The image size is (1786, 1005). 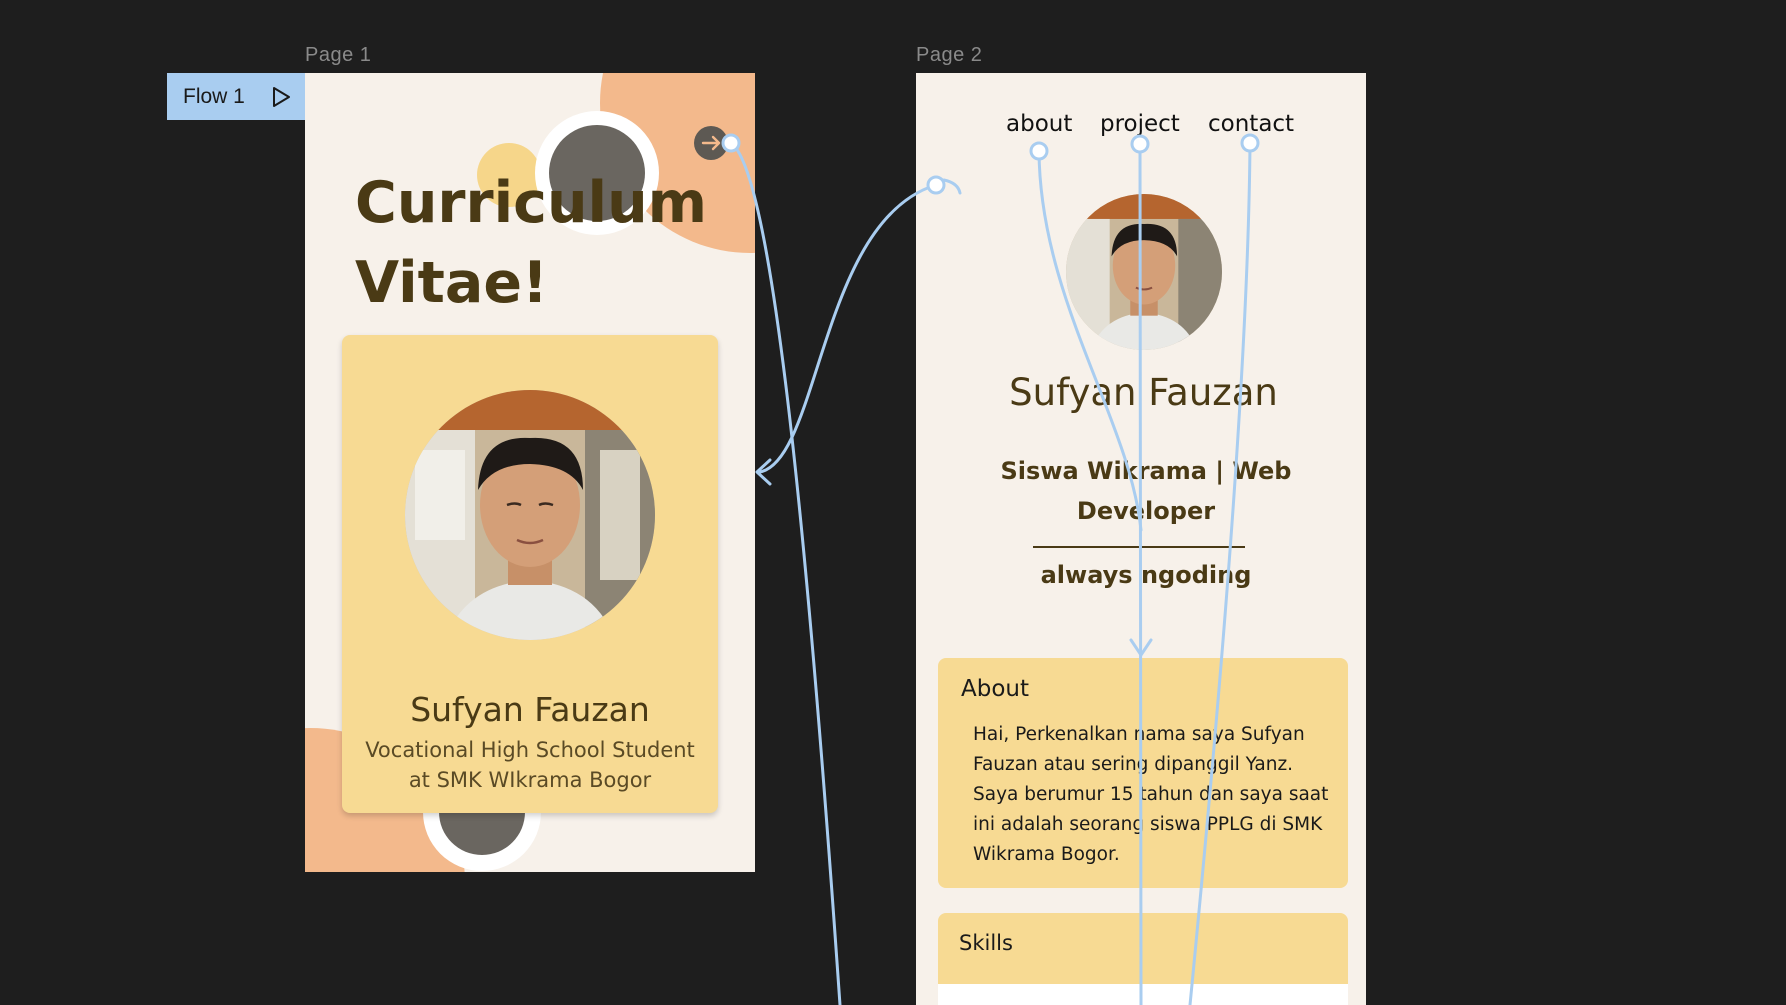 I want to click on skills-section: Skills, so click(x=1143, y=959).